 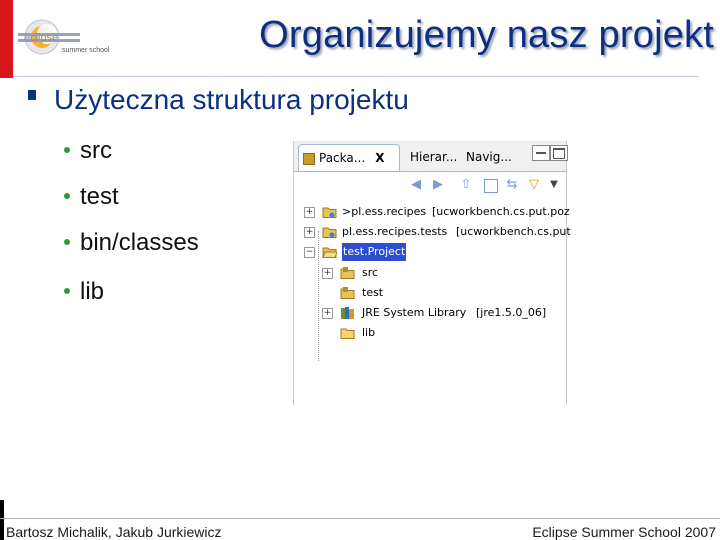 What do you see at coordinates (347, 313) in the screenshot?
I see `library-icon` at bounding box center [347, 313].